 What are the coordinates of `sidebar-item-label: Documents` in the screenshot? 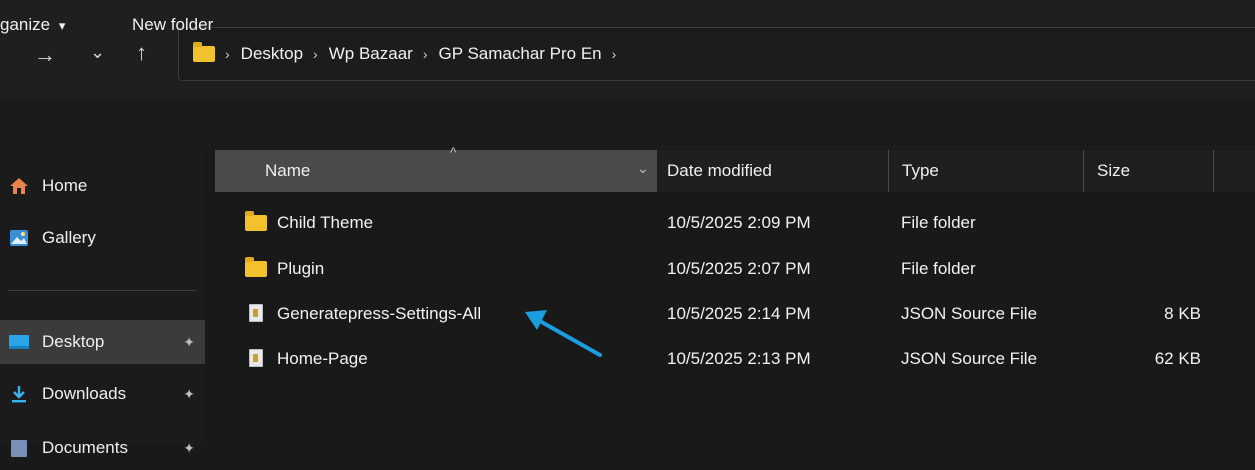 It's located at (85, 447).